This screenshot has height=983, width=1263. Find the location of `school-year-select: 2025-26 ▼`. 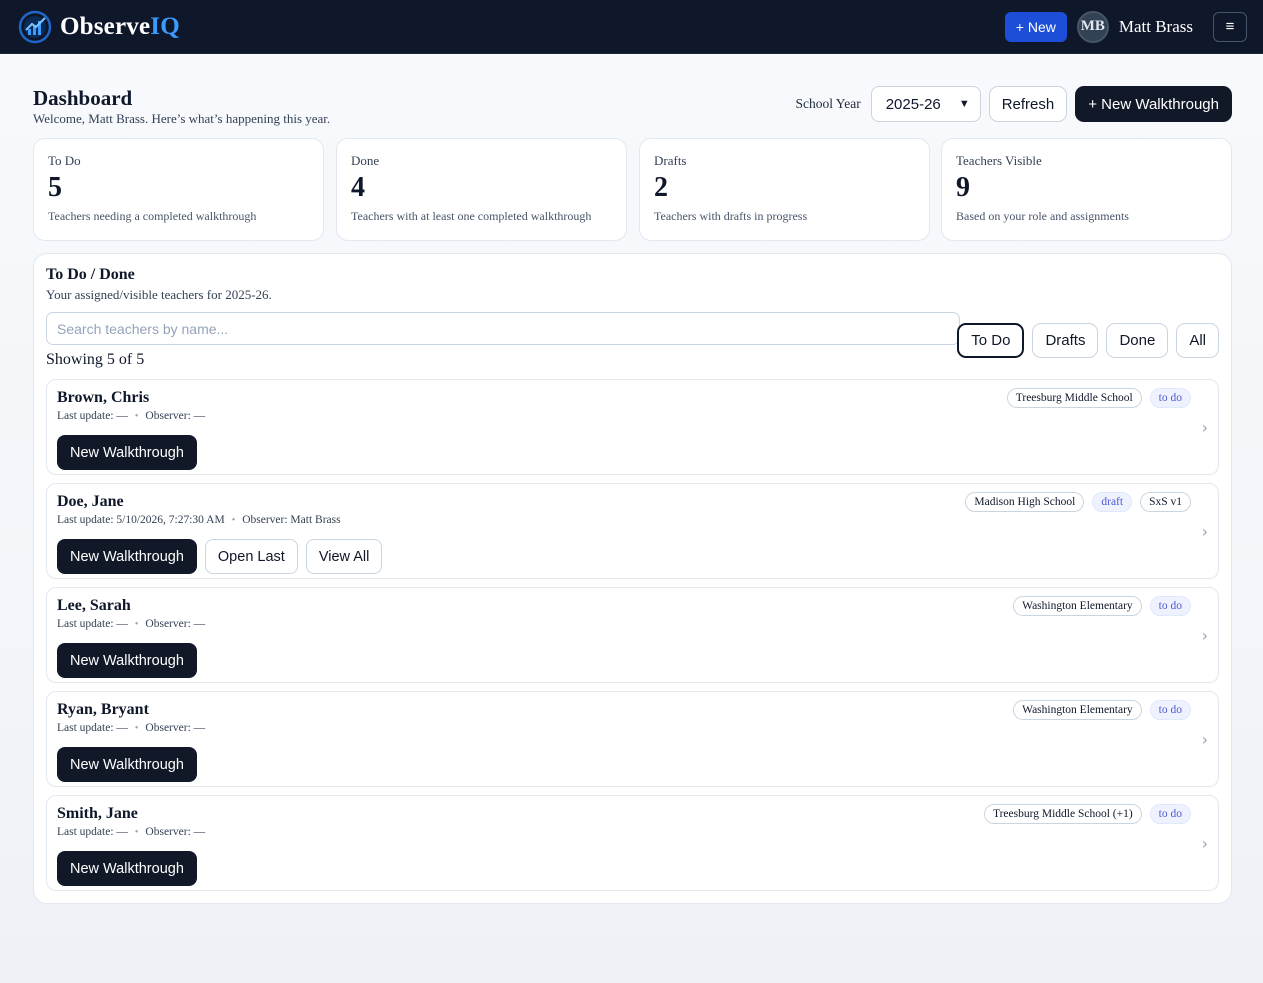

school-year-select: 2025-26 ▼ is located at coordinates (925, 104).